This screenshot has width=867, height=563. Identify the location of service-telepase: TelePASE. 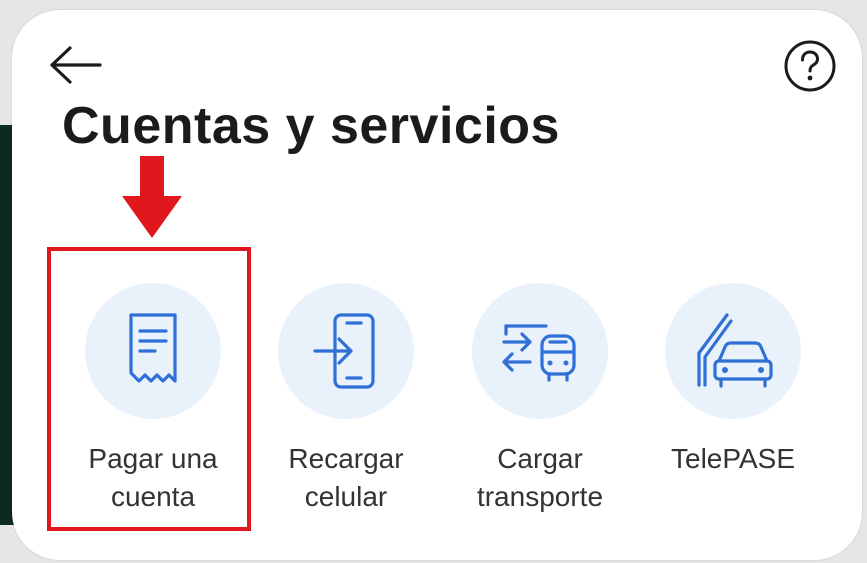
(733, 380).